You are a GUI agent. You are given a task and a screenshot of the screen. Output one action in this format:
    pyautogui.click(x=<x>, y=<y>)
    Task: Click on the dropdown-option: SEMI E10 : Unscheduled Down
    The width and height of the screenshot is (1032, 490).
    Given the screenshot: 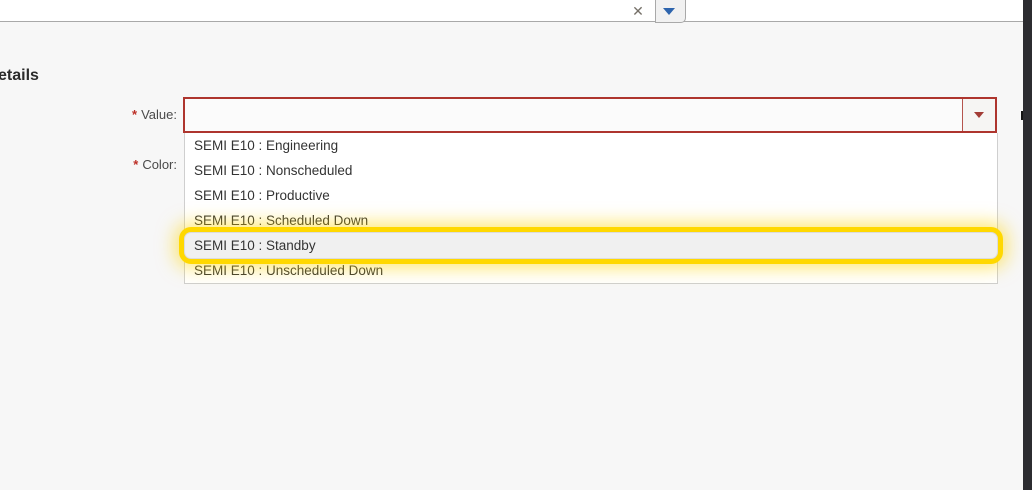 What is the action you would take?
    pyautogui.click(x=591, y=270)
    